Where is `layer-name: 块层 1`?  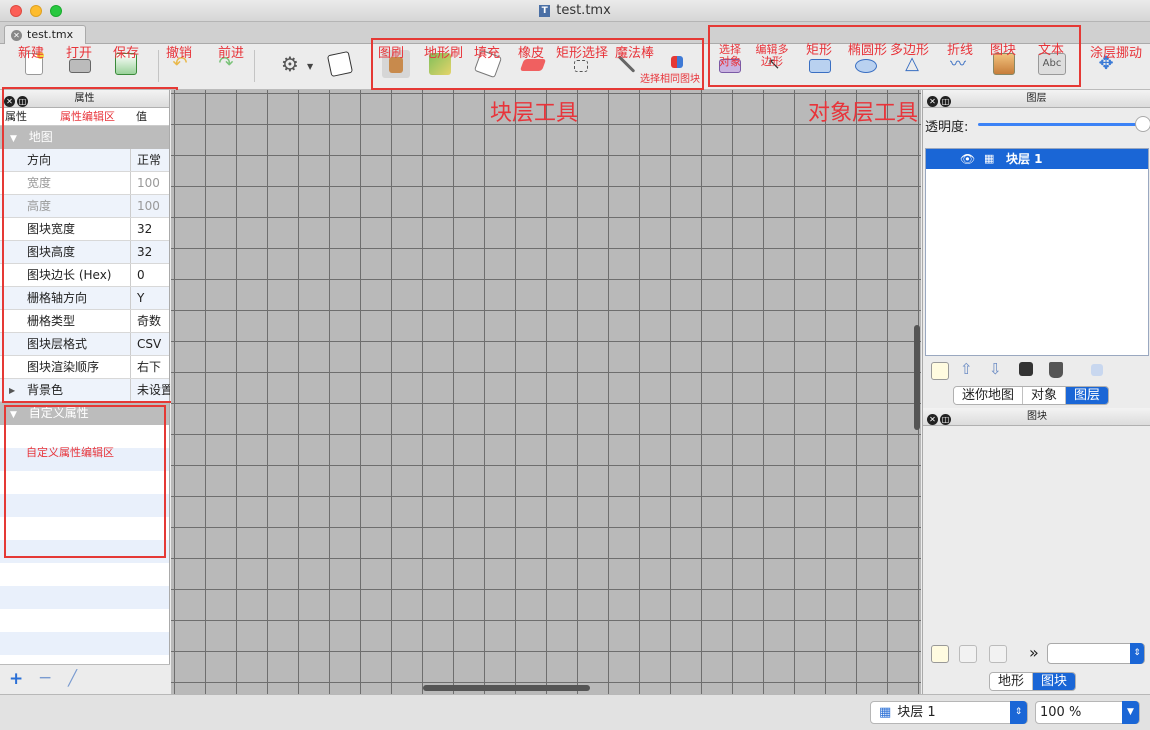
layer-name: 块层 1 is located at coordinates (1024, 159).